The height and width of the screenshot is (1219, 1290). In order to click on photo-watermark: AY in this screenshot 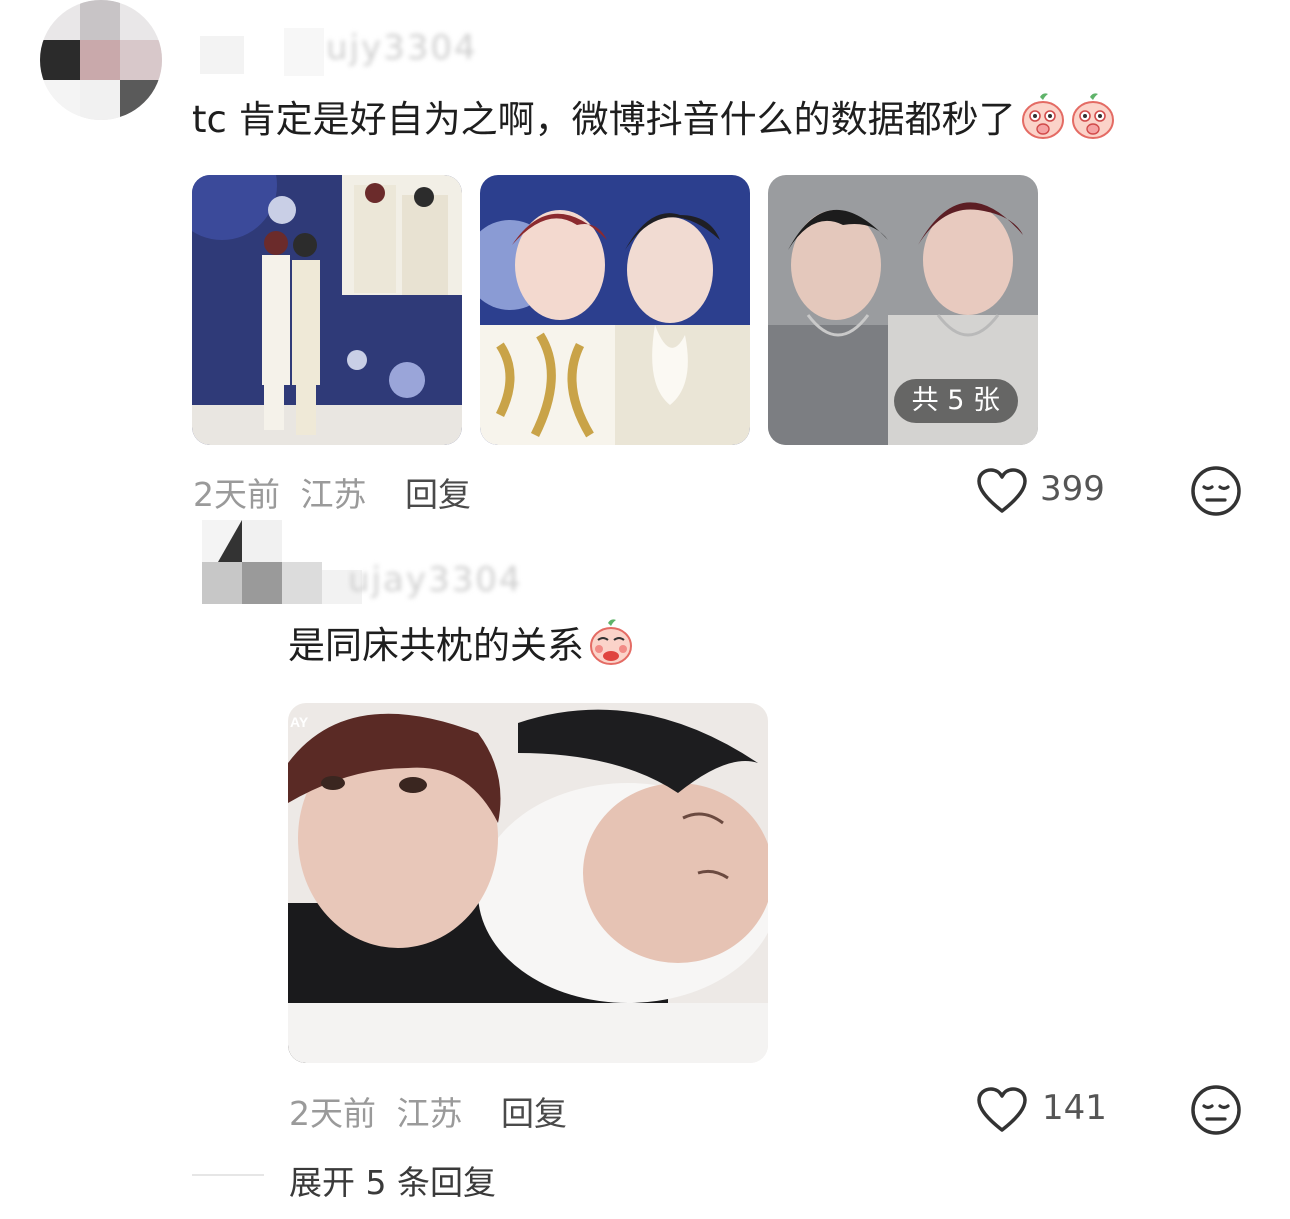, I will do `click(299, 722)`.